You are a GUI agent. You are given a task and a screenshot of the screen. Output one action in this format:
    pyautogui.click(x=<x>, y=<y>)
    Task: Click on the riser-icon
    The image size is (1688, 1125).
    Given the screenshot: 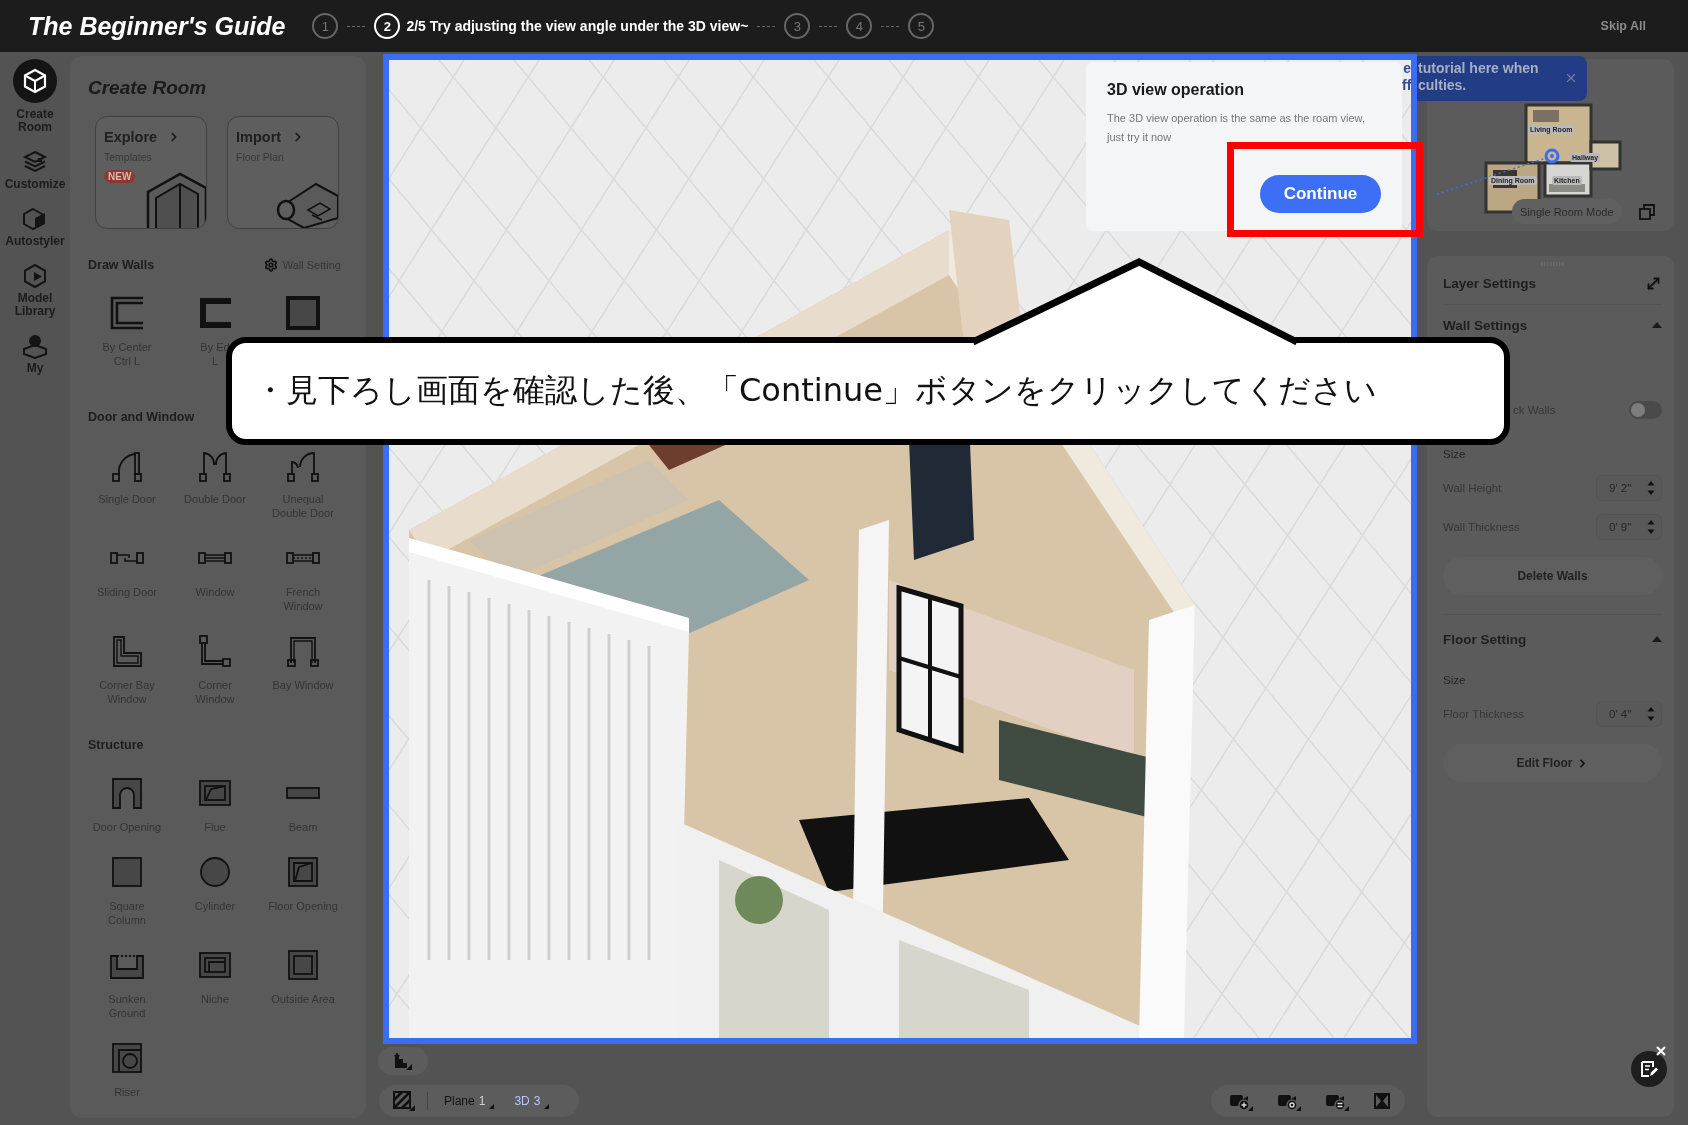 What is the action you would take?
    pyautogui.click(x=127, y=1058)
    